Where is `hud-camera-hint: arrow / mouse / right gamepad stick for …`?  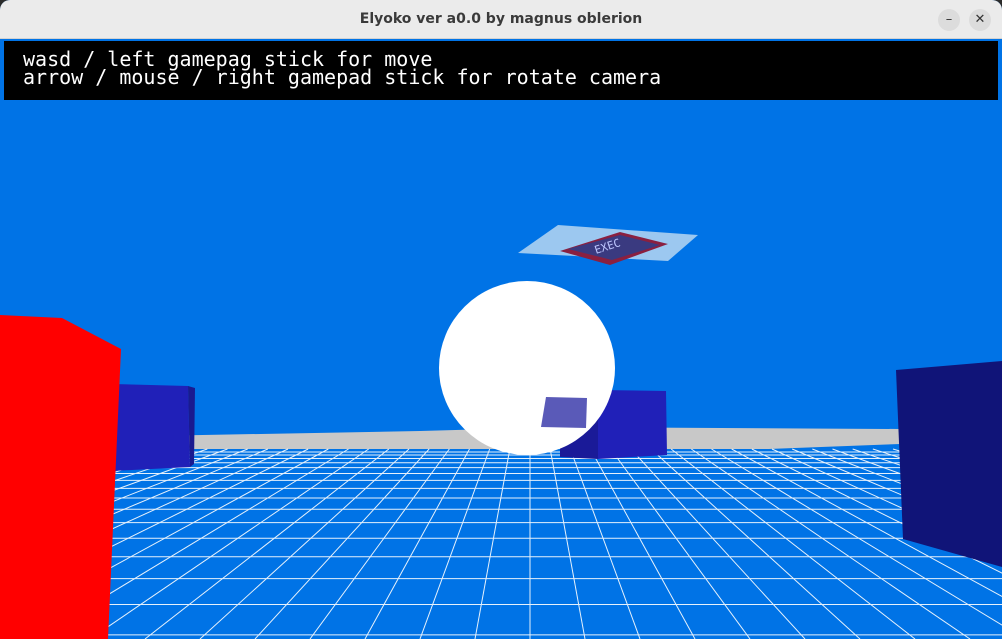
hud-camera-hint: arrow / mouse / right gamepad stick for … is located at coordinates (342, 77).